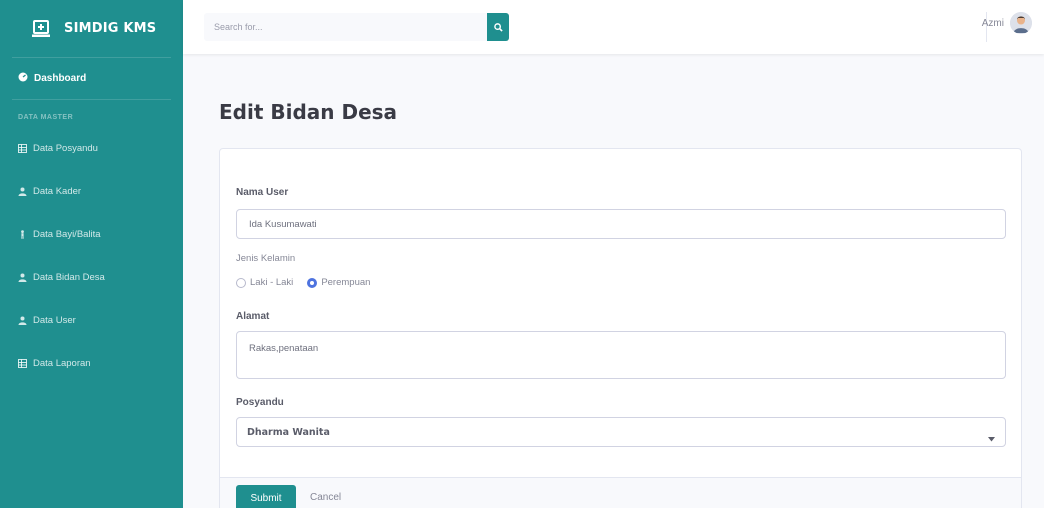 This screenshot has height=508, width=1044. What do you see at coordinates (1021, 23) in the screenshot?
I see `avatar` at bounding box center [1021, 23].